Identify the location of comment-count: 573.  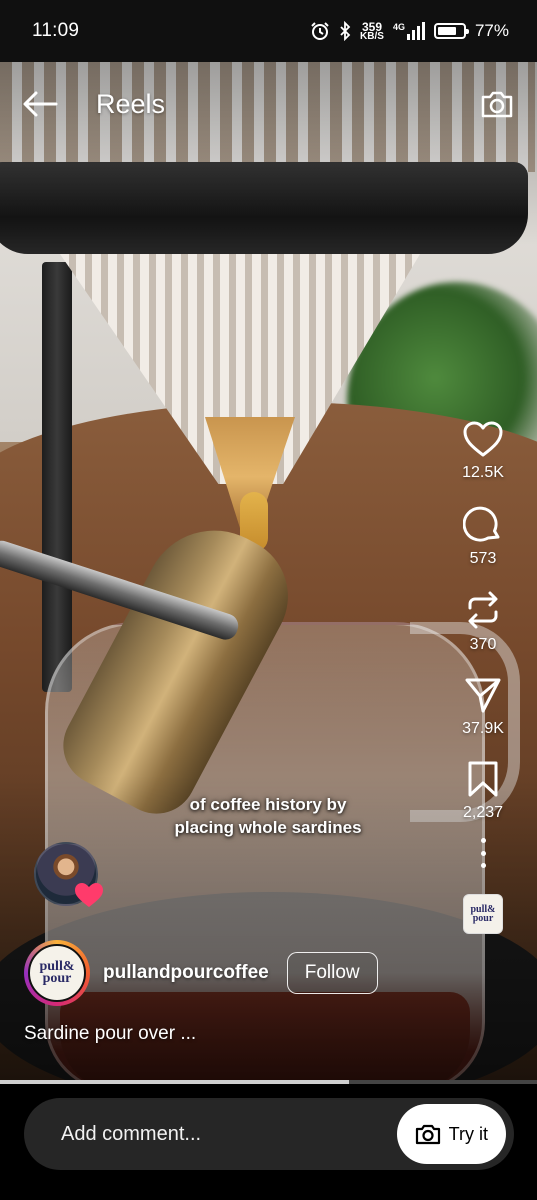
(483, 558).